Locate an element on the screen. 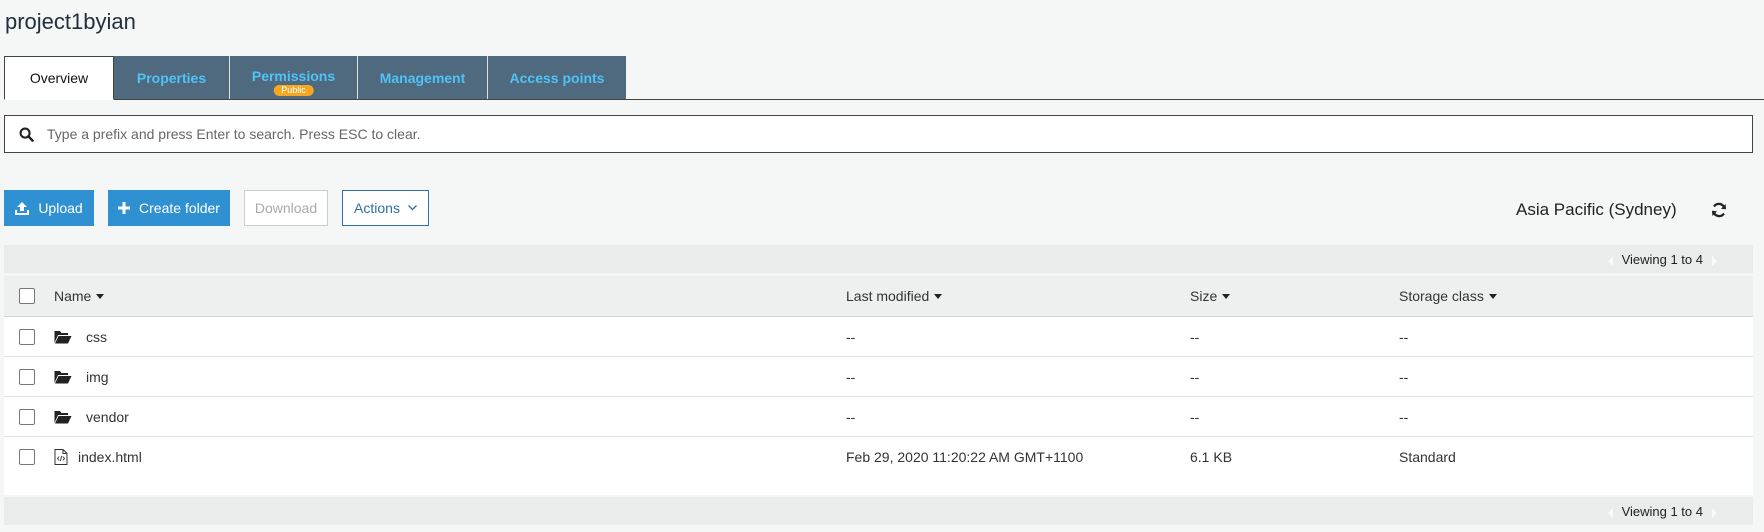 This screenshot has width=1764, height=532. html-file-icon is located at coordinates (61, 457).